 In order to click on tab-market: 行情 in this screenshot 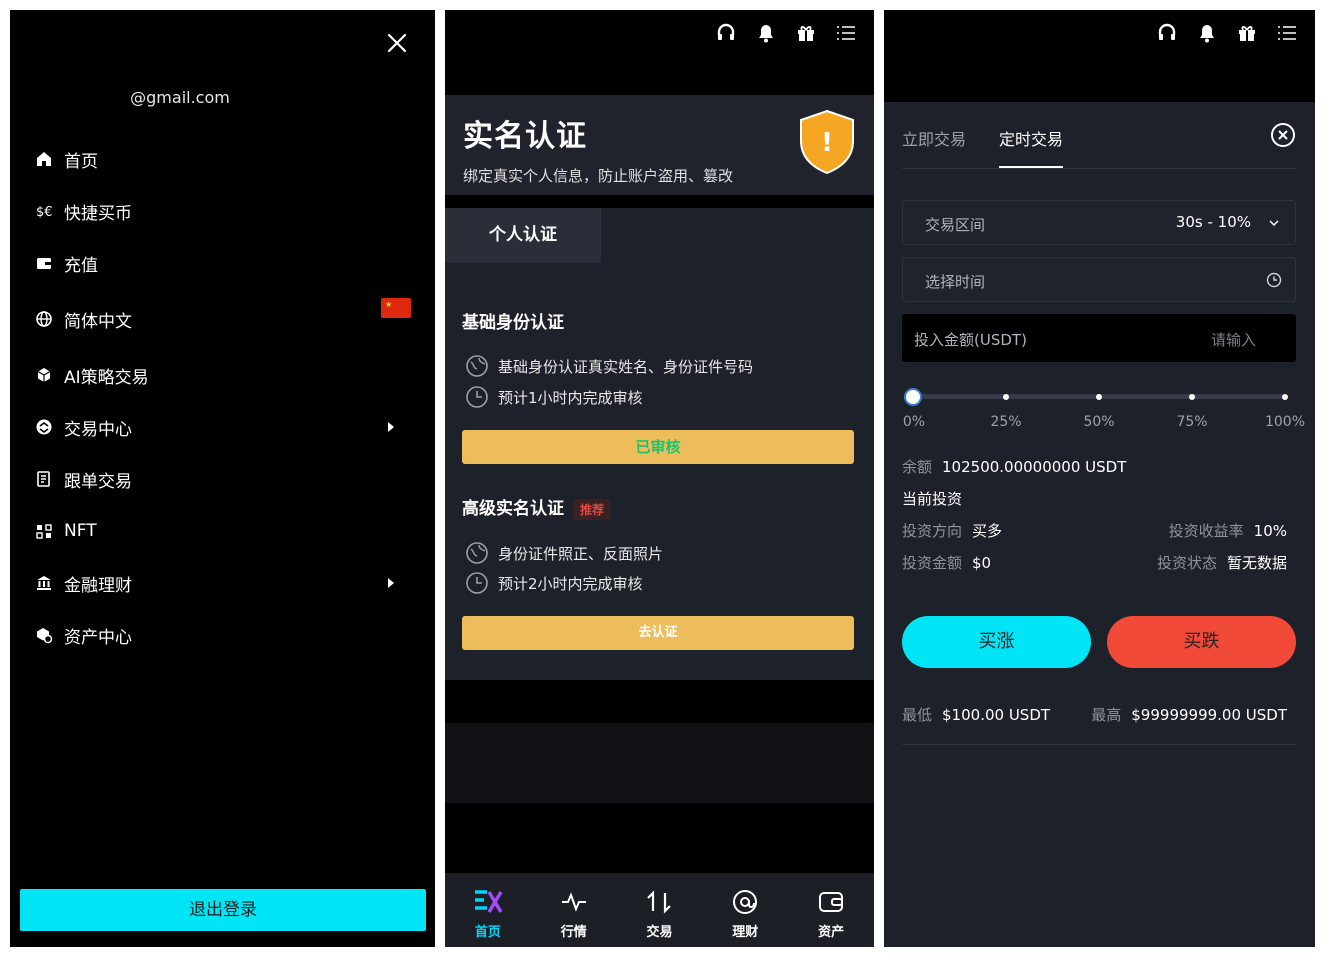, I will do `click(574, 910)`.